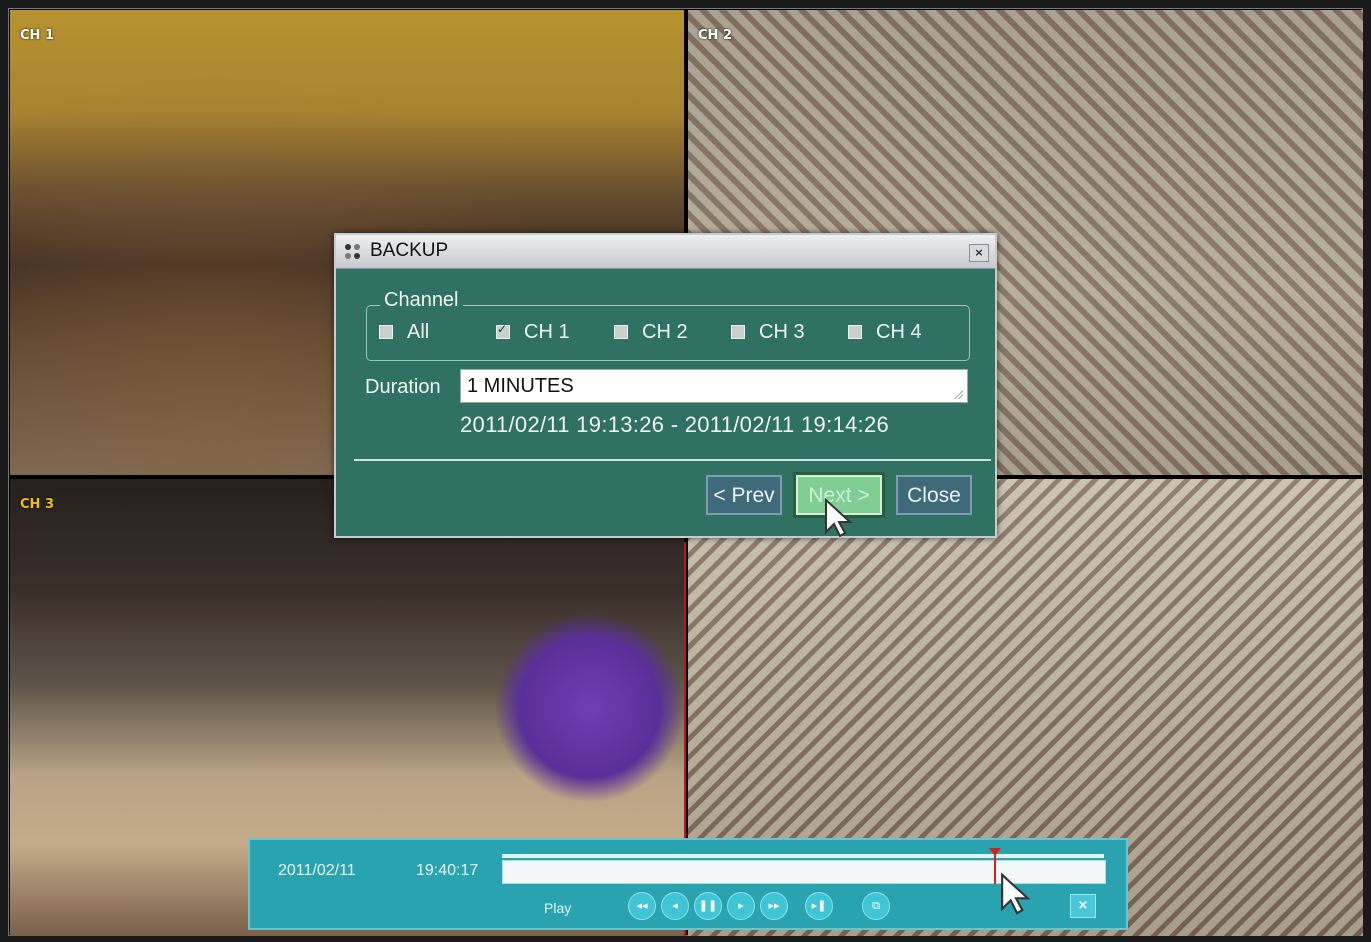 Image resolution: width=1371 pixels, height=942 pixels. I want to click on fast-forward-icon: ▸▸, so click(774, 905).